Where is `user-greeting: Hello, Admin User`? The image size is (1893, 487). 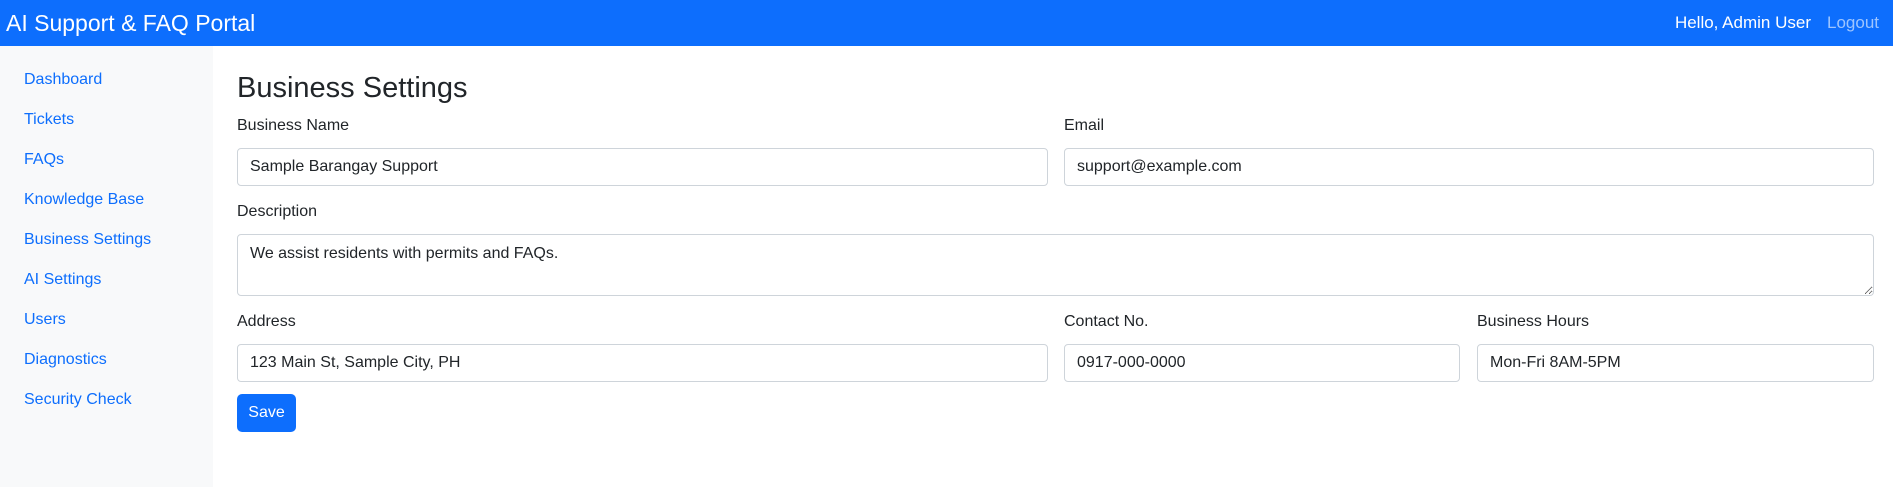 user-greeting: Hello, Admin User is located at coordinates (1742, 22).